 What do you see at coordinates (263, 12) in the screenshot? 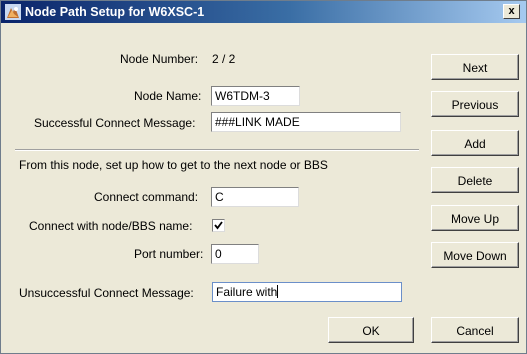
I see `title-bar: Node Path Setup for W6XSC-1 x` at bounding box center [263, 12].